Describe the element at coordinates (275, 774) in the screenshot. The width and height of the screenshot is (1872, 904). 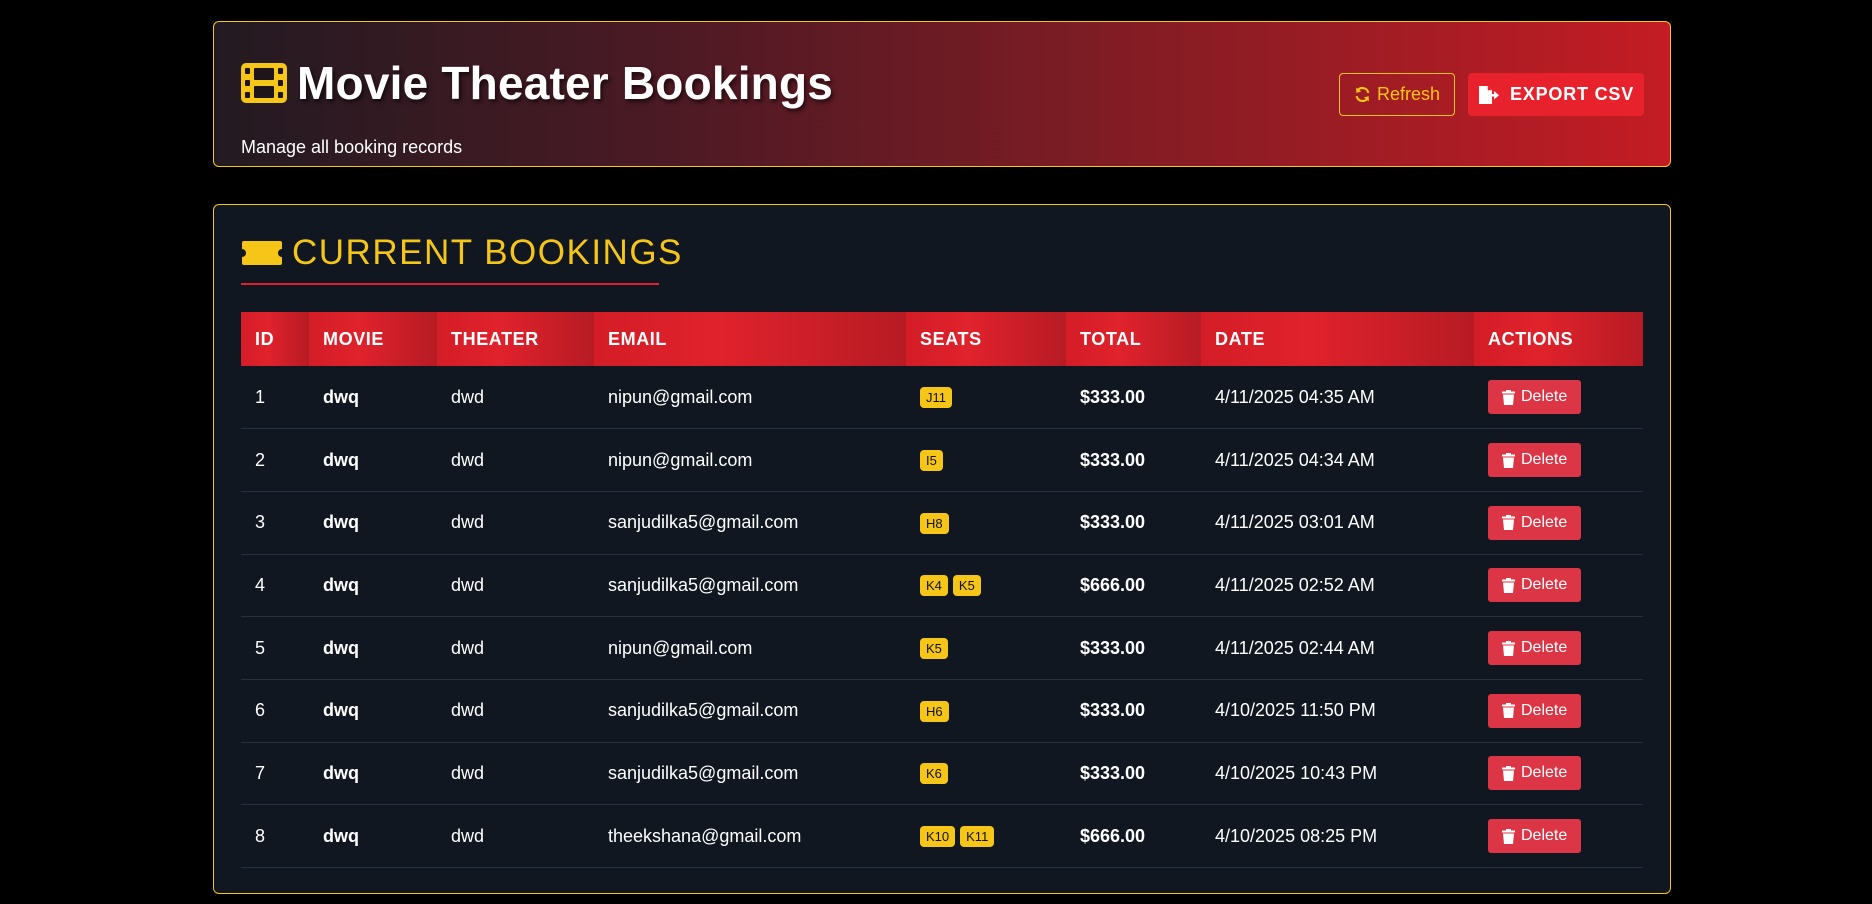
I see `cell-id: 7` at that location.